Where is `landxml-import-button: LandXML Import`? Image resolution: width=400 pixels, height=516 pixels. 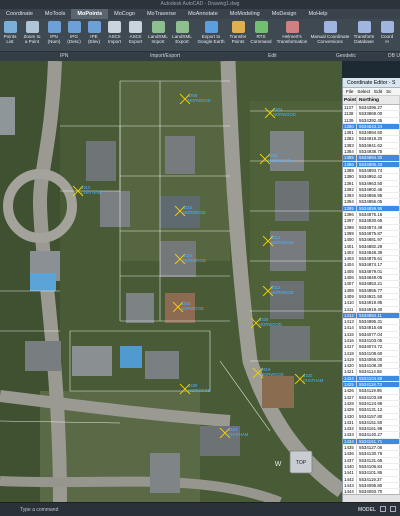
landxml-import-button: LandXML Import is located at coordinates (158, 35).